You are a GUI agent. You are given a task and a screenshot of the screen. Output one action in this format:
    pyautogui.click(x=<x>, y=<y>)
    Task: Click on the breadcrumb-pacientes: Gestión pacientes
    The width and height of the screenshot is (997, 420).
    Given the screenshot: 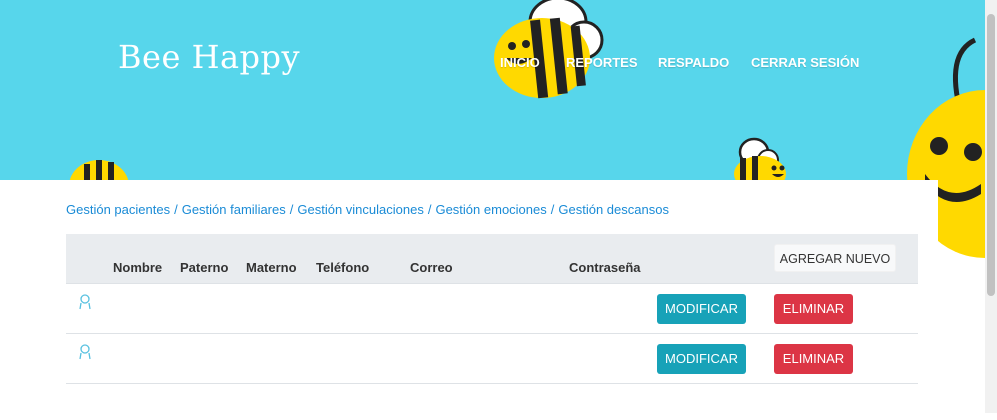 What is the action you would take?
    pyautogui.click(x=118, y=209)
    